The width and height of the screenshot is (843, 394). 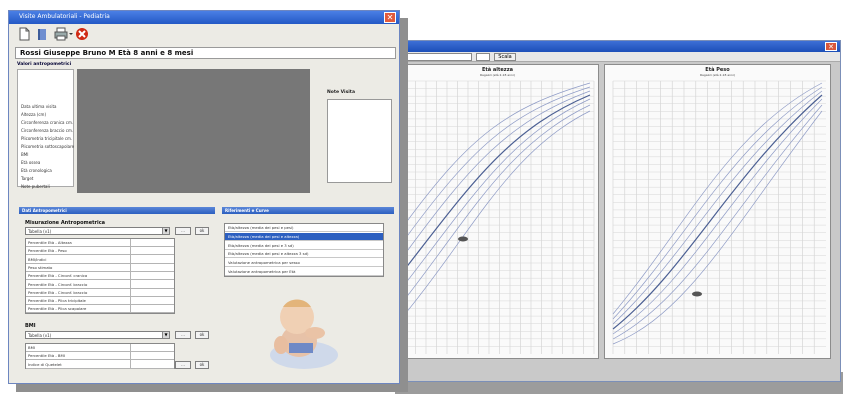 I want to click on new-document-icon, so click(x=24, y=34).